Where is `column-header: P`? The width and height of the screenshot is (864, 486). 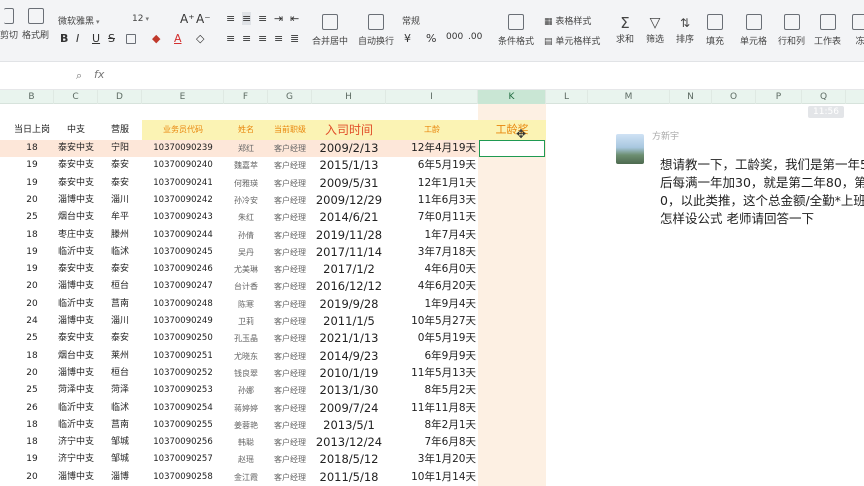
column-header: P is located at coordinates (779, 97).